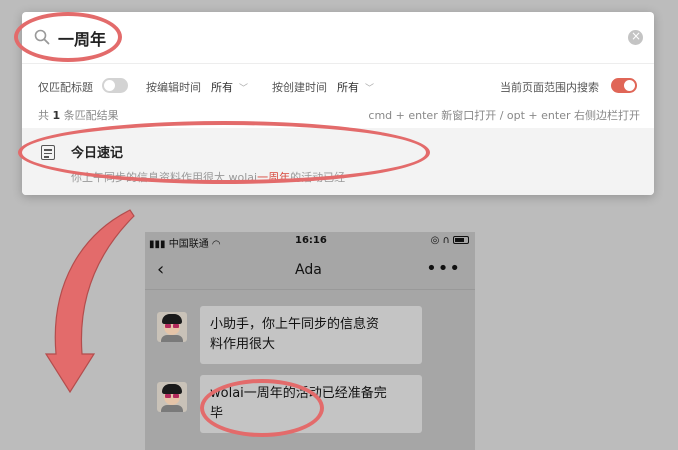 The width and height of the screenshot is (678, 450). What do you see at coordinates (208, 177) in the screenshot?
I see `result-snippet: 你上午同步的信息资料作用很大 wolai一周年的活动已经` at bounding box center [208, 177].